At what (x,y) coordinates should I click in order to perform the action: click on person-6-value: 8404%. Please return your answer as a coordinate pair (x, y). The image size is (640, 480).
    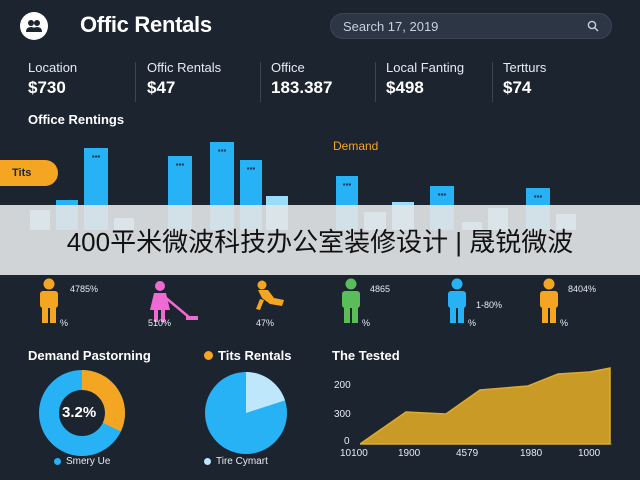
    Looking at the image, I should click on (582, 289).